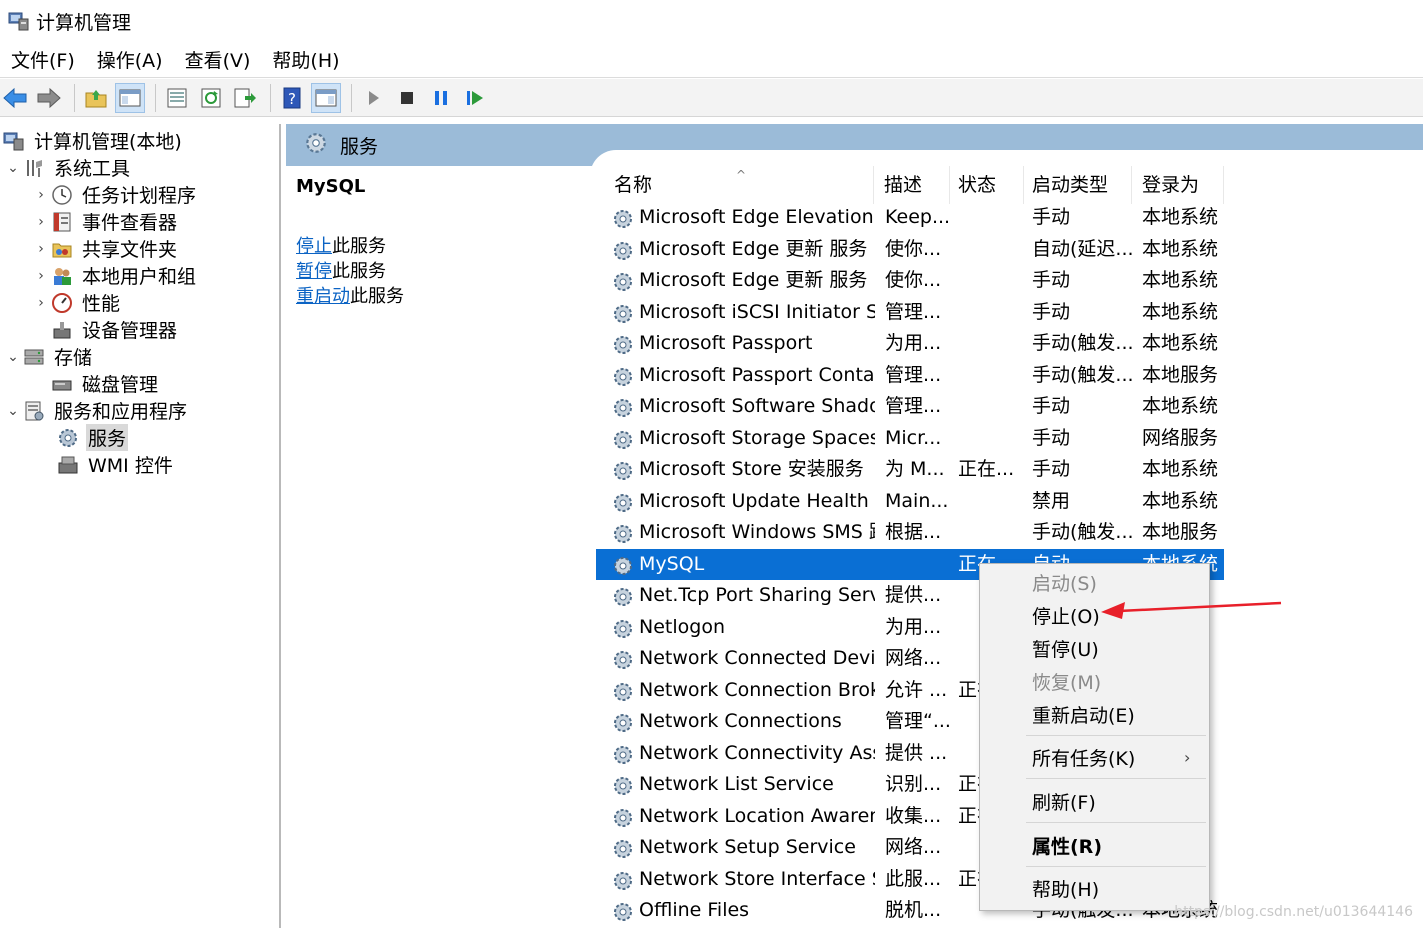 The height and width of the screenshot is (928, 1423). Describe the element at coordinates (694, 910) in the screenshot. I see `cell-name: Offline Files` at that location.